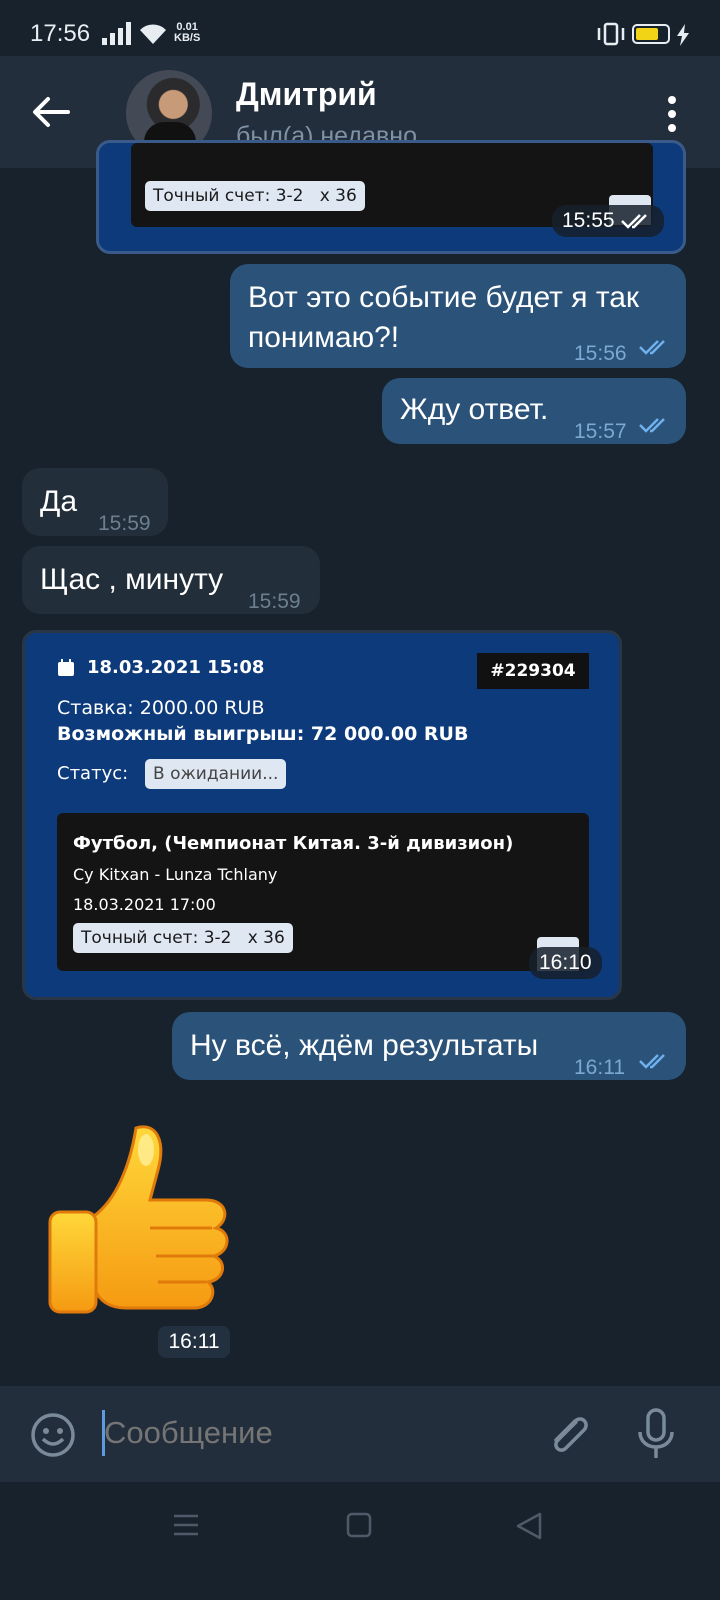 The image size is (720, 1600). I want to click on microphone-icon, so click(656, 1434).